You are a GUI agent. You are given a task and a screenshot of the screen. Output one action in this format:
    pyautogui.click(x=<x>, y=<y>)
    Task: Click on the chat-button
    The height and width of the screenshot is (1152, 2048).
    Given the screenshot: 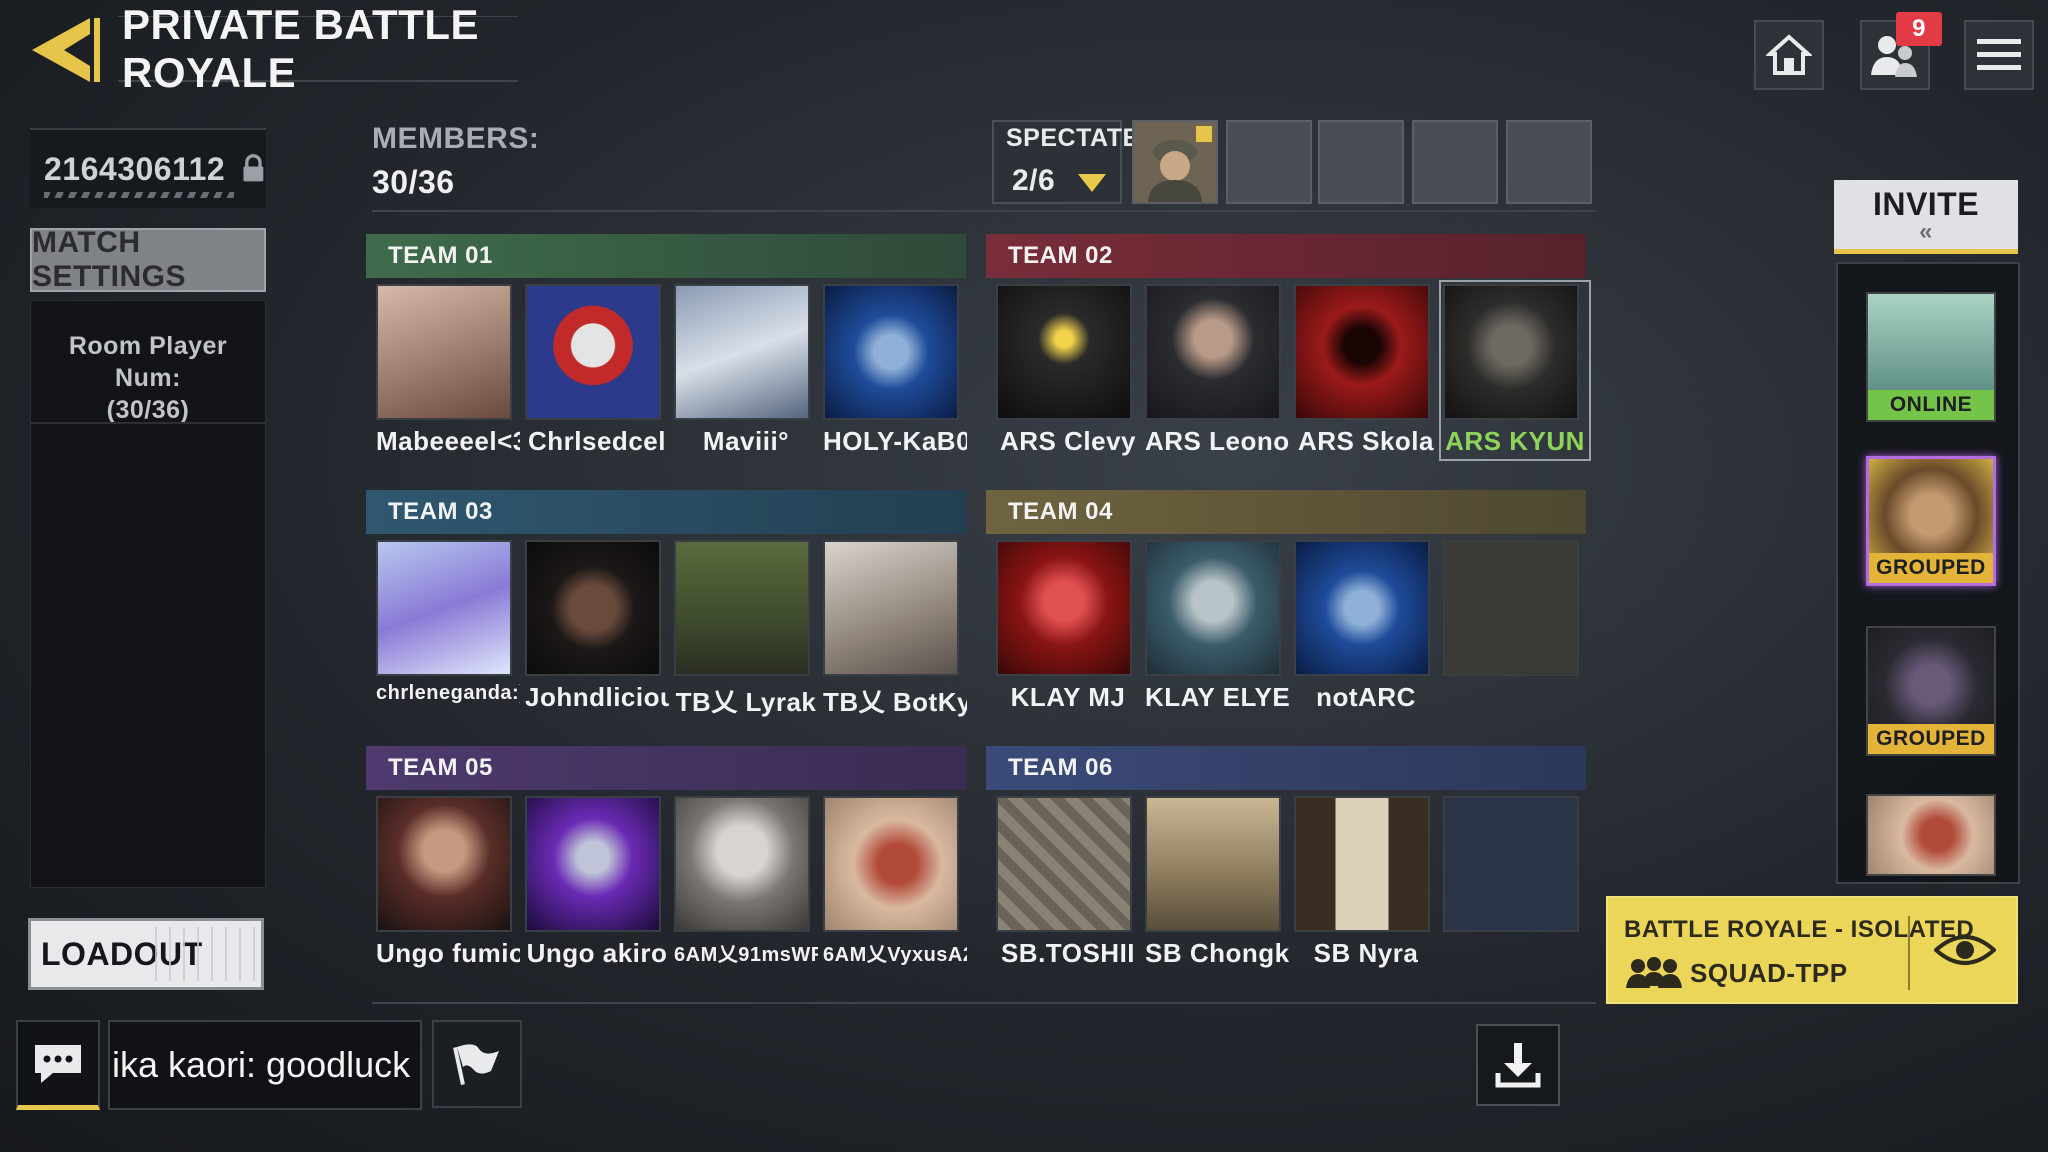 What is the action you would take?
    pyautogui.click(x=58, y=1065)
    